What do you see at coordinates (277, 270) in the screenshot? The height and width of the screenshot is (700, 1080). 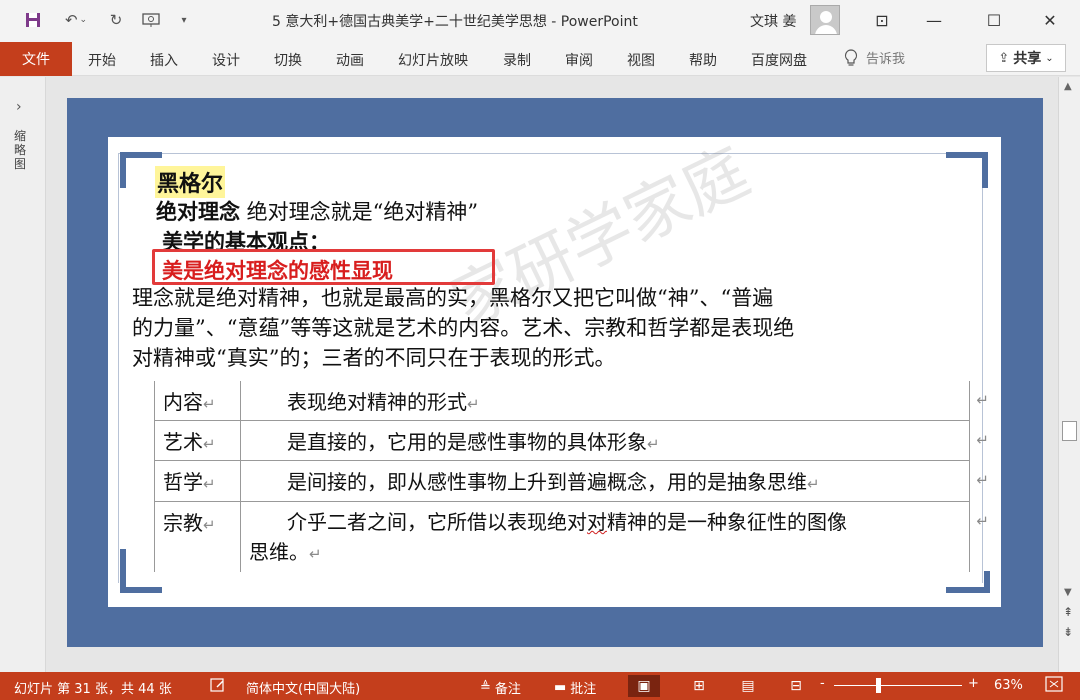 I see `slide-highlight-text: 美是绝对理念的感性显现` at bounding box center [277, 270].